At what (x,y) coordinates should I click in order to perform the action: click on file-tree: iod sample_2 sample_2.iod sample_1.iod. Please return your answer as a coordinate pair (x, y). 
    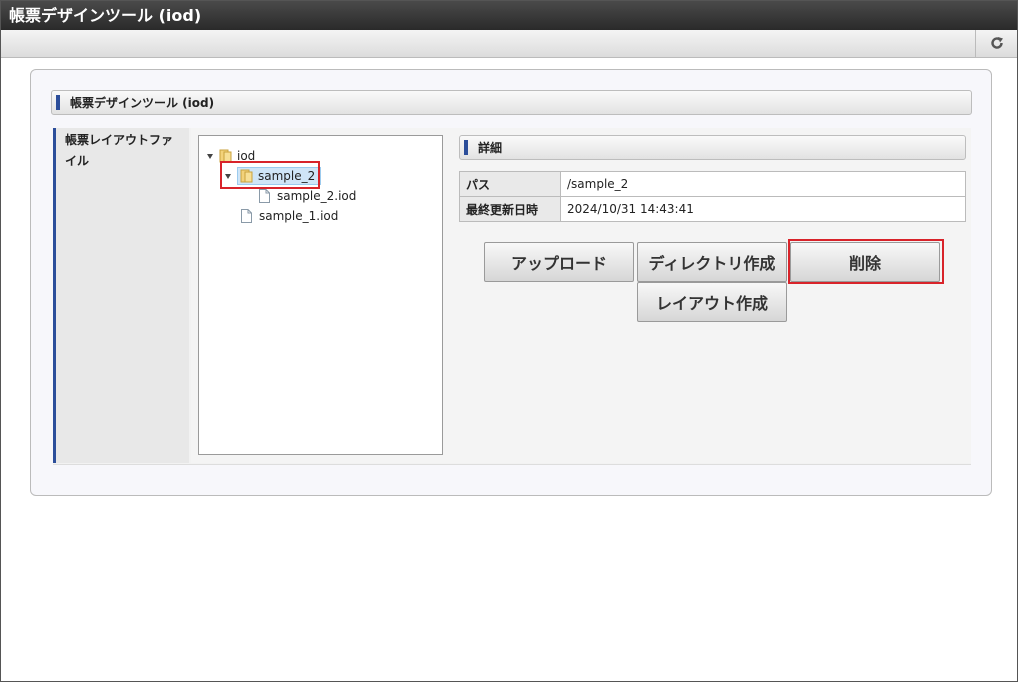
    Looking at the image, I should click on (320, 295).